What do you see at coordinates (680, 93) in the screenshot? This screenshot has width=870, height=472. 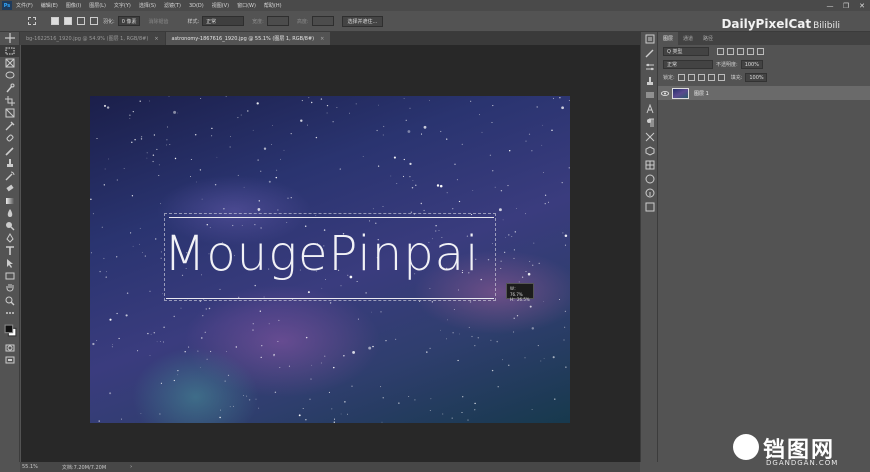 I see `layer-thumbnail` at bounding box center [680, 93].